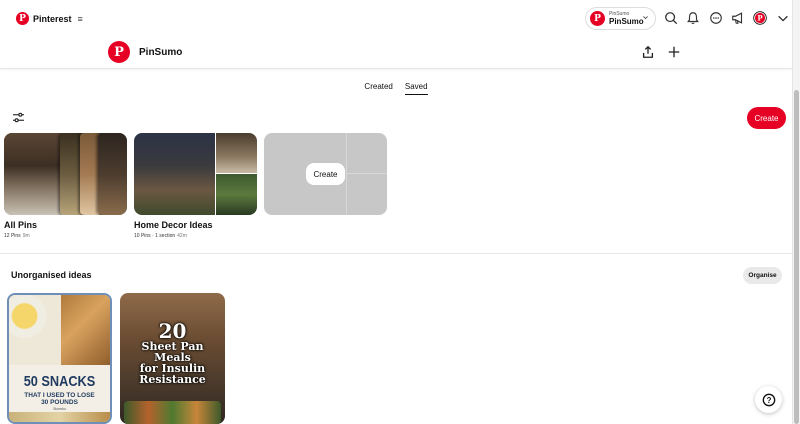 The image size is (800, 424). Describe the element at coordinates (59, 381) in the screenshot. I see `pin-headline: 50 SNACKS` at that location.